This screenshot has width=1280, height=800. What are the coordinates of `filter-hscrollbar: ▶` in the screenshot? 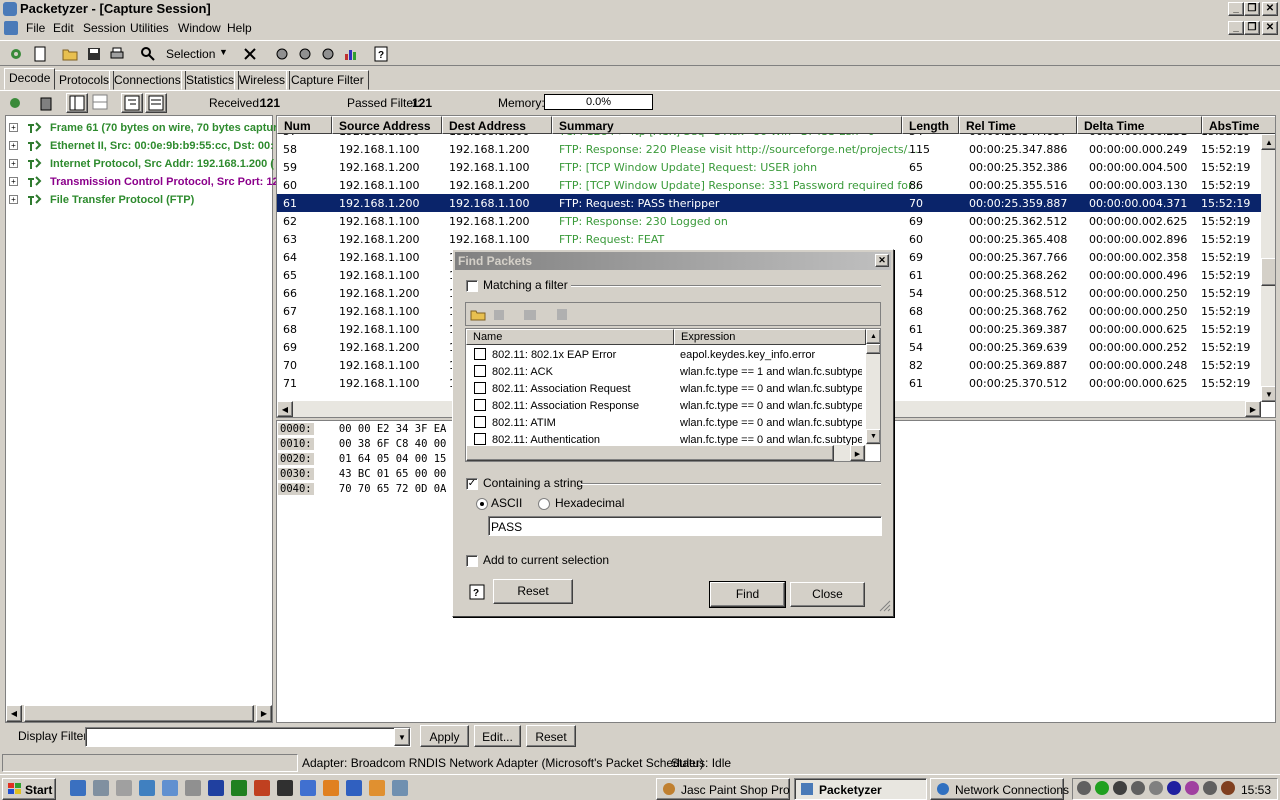 It's located at (666, 453).